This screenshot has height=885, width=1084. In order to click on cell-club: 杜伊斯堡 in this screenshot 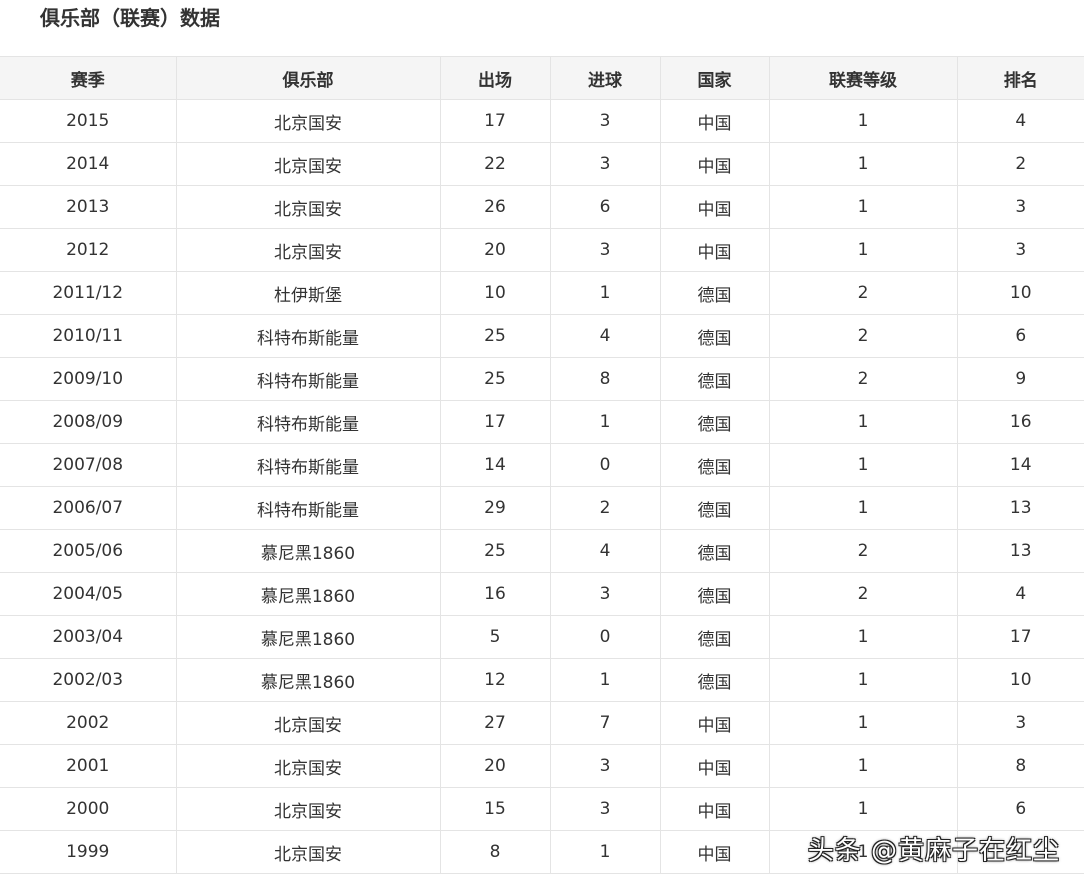, I will do `click(308, 293)`.